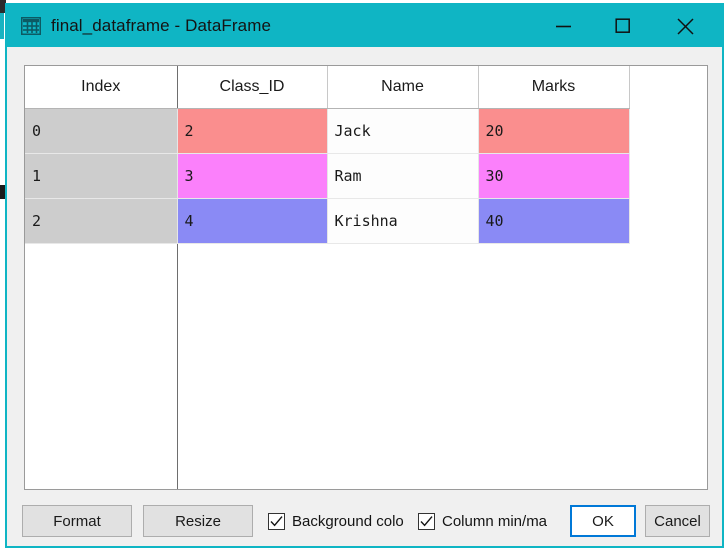 The image size is (724, 548). Describe the element at coordinates (2, 26) in the screenshot. I see `background-window-sliver-accent` at that location.